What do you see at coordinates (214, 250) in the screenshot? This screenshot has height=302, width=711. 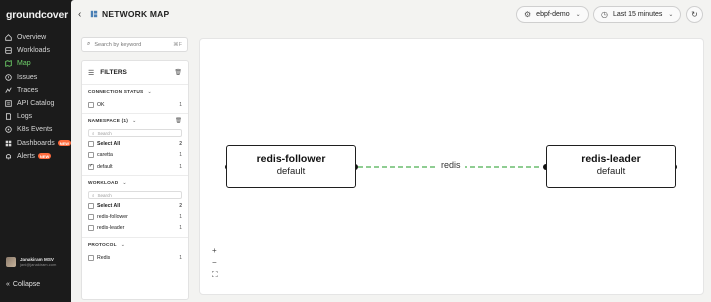 I see `zoom-in-button: +` at bounding box center [214, 250].